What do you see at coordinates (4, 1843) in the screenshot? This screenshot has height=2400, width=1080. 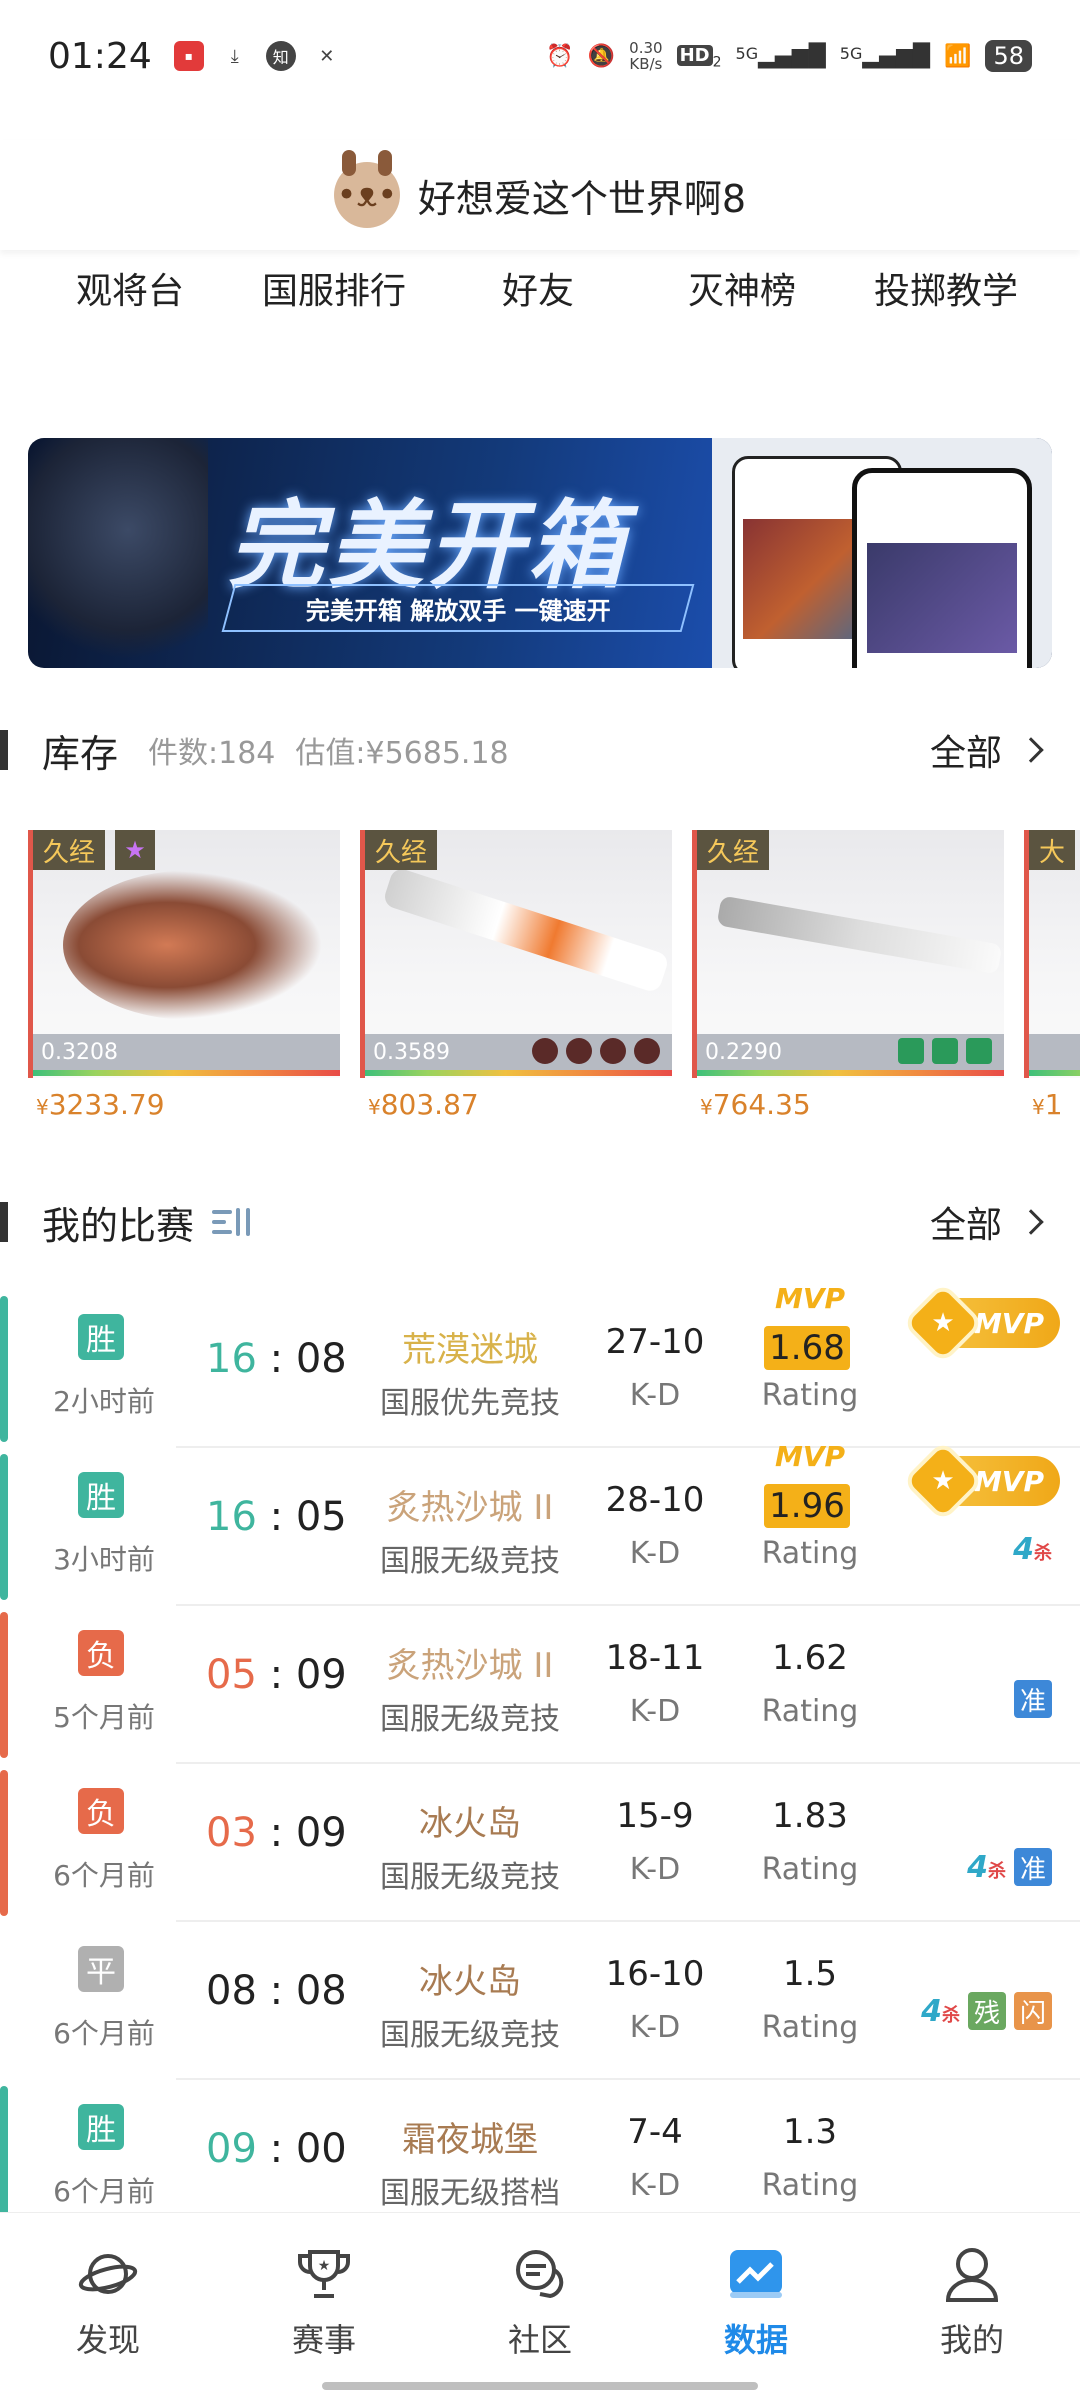 I see `result-accent` at bounding box center [4, 1843].